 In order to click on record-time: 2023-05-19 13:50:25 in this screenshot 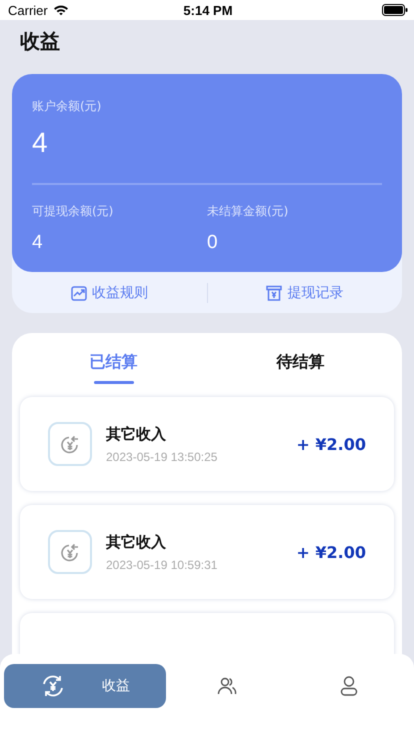, I will do `click(162, 457)`.